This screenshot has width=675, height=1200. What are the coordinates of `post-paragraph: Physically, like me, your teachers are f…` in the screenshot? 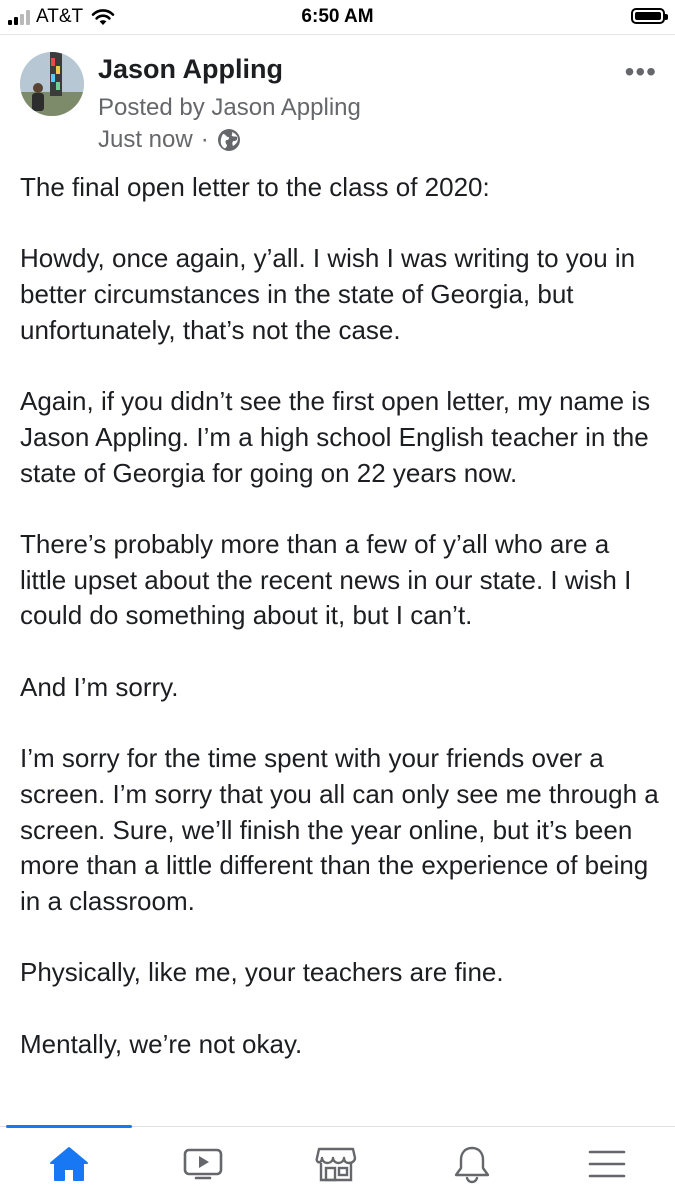 It's located at (262, 972).